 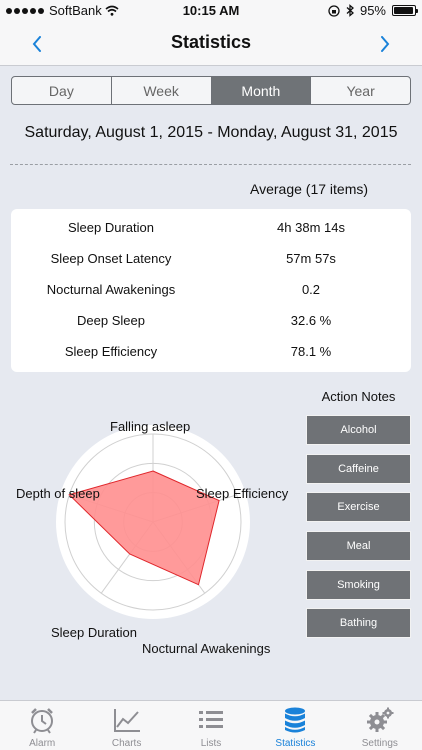 I want to click on stat-row: Nocturnal Awakenings 0.2, so click(x=211, y=290).